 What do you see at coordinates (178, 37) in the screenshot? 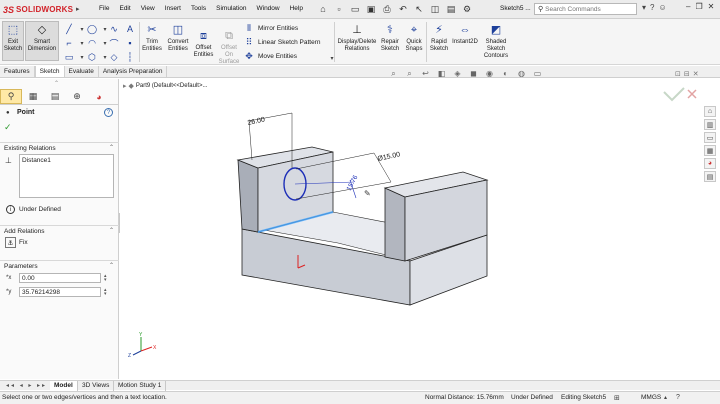
I see `convert-entities-button: ◫ Convert Entities` at bounding box center [178, 37].